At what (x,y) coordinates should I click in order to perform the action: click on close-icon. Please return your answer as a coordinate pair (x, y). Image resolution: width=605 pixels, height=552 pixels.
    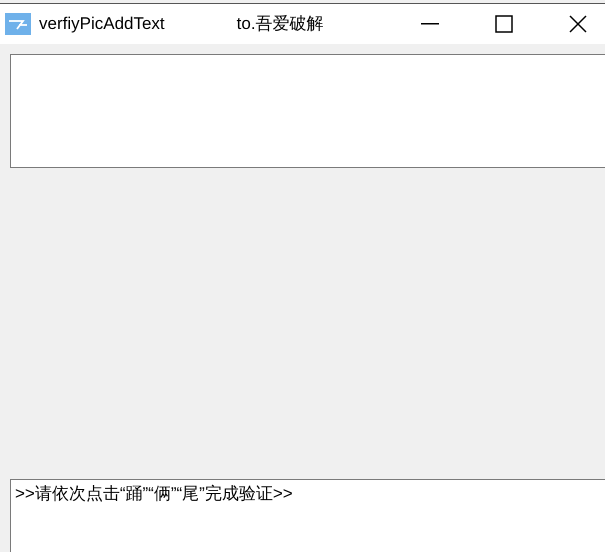
    Looking at the image, I should click on (578, 24).